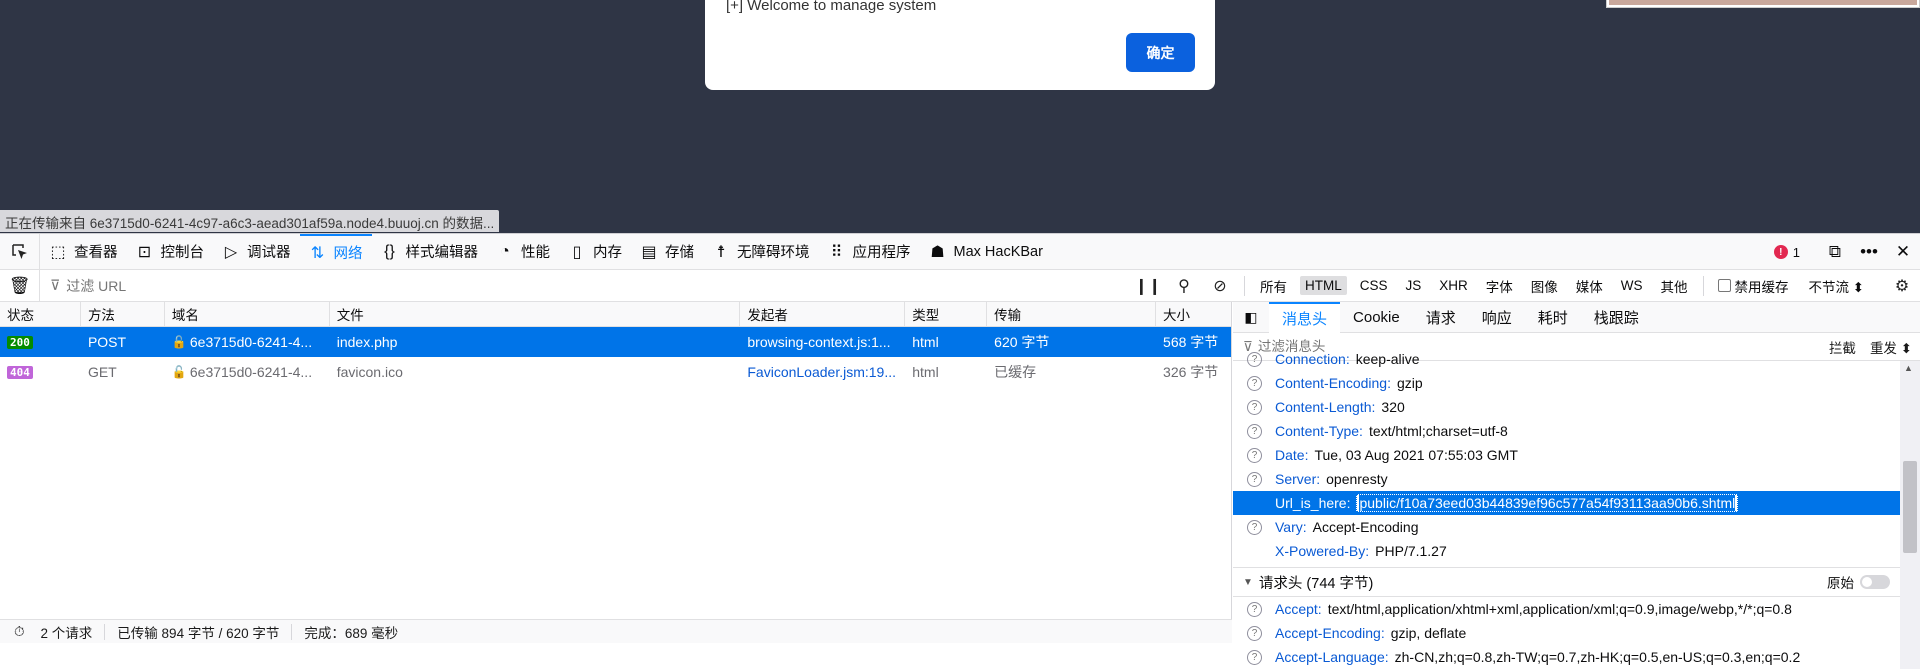  What do you see at coordinates (1674, 286) in the screenshot?
I see `type-filter-other: 其他` at bounding box center [1674, 286].